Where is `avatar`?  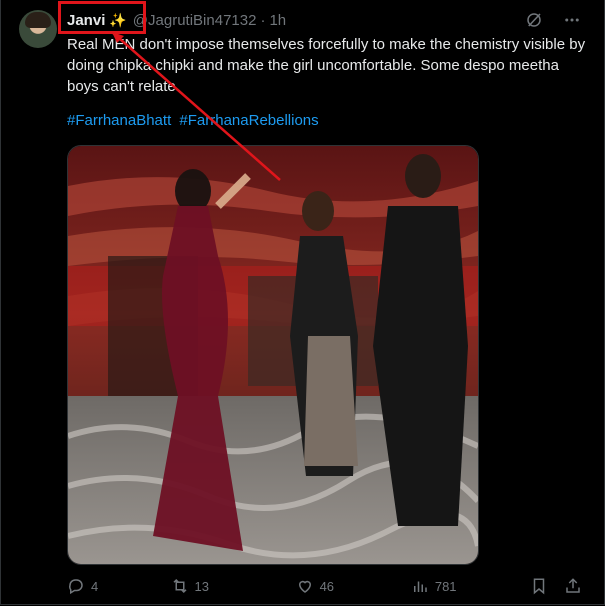
avatar is located at coordinates (38, 29).